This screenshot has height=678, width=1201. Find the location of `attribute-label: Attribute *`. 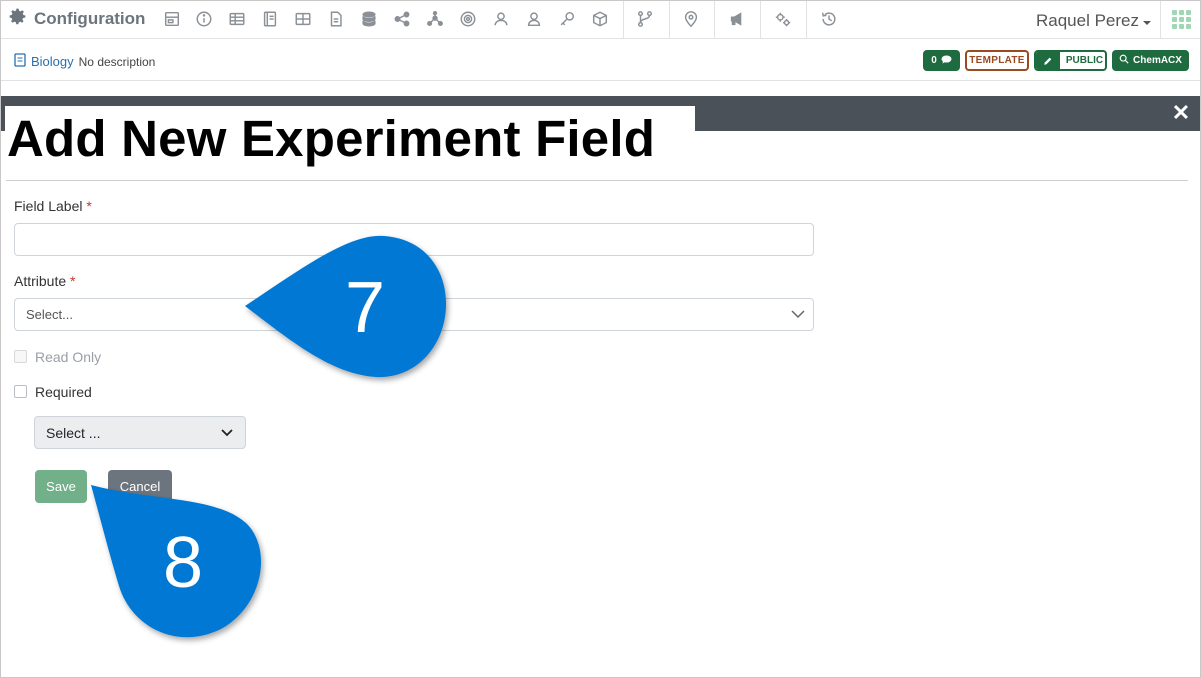

attribute-label: Attribute * is located at coordinates (45, 281).